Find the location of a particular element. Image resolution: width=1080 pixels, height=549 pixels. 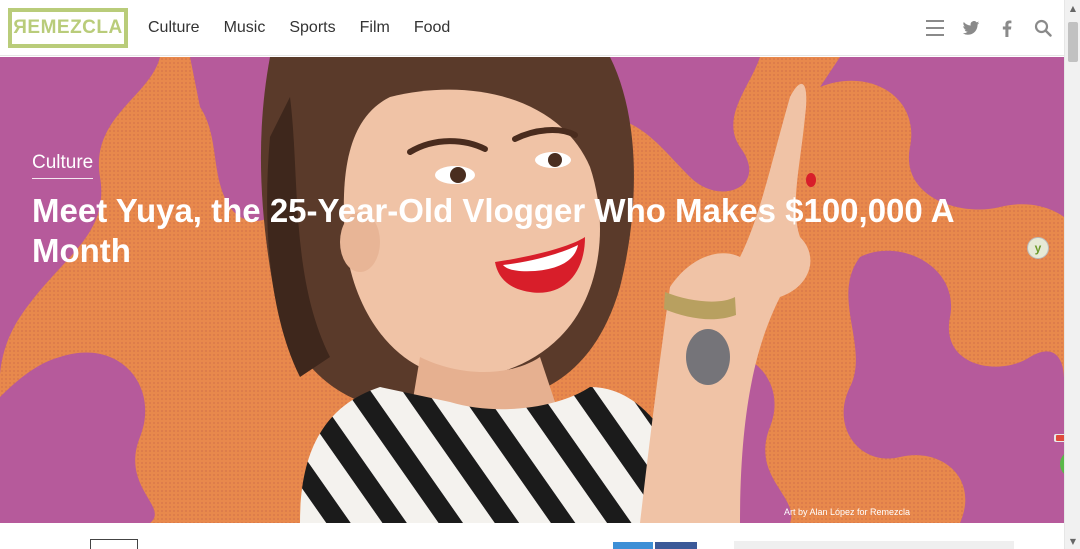

main-nav: Culture Music Sports Film Food is located at coordinates (299, 28).